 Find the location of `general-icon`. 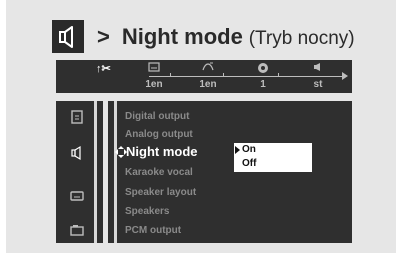

general-icon is located at coordinates (77, 117).